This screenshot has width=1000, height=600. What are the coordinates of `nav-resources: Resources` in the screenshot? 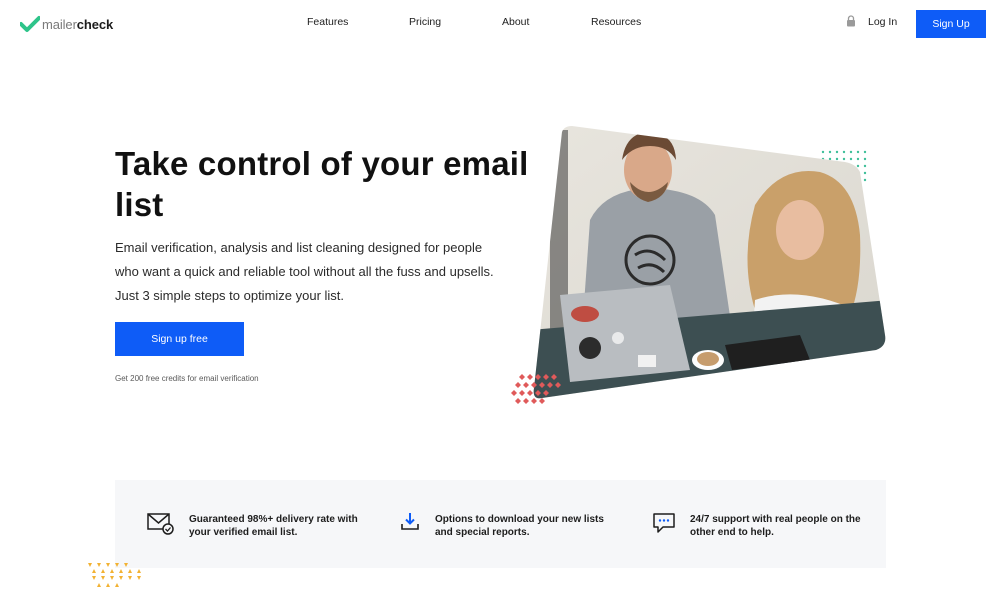 It's located at (616, 22).